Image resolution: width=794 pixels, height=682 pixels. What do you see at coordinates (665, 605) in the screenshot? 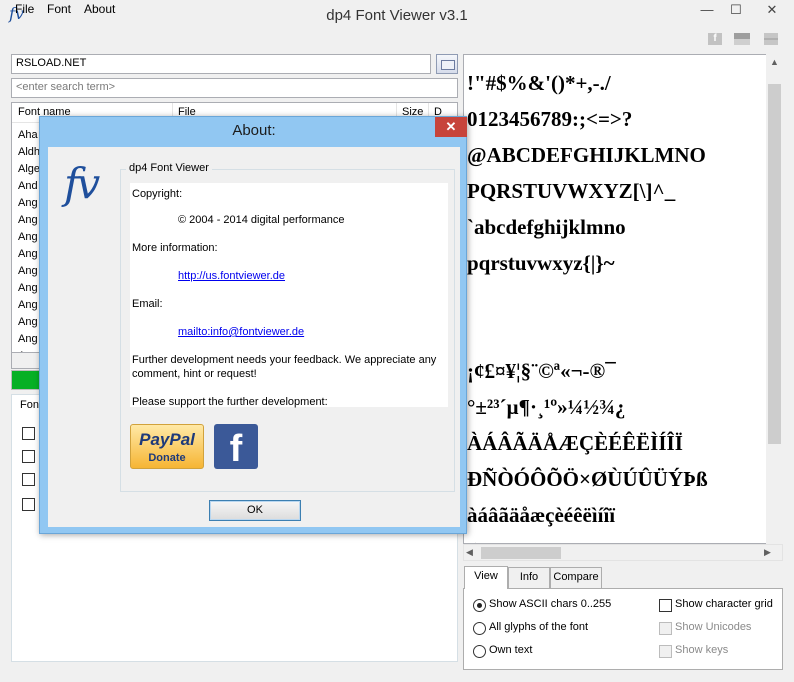
I see `checkbox-character-grid` at bounding box center [665, 605].